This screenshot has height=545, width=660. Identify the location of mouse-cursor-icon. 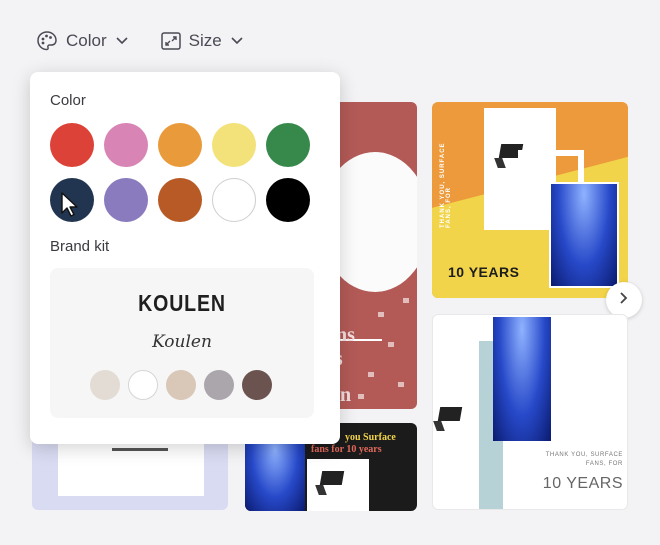
(71, 207).